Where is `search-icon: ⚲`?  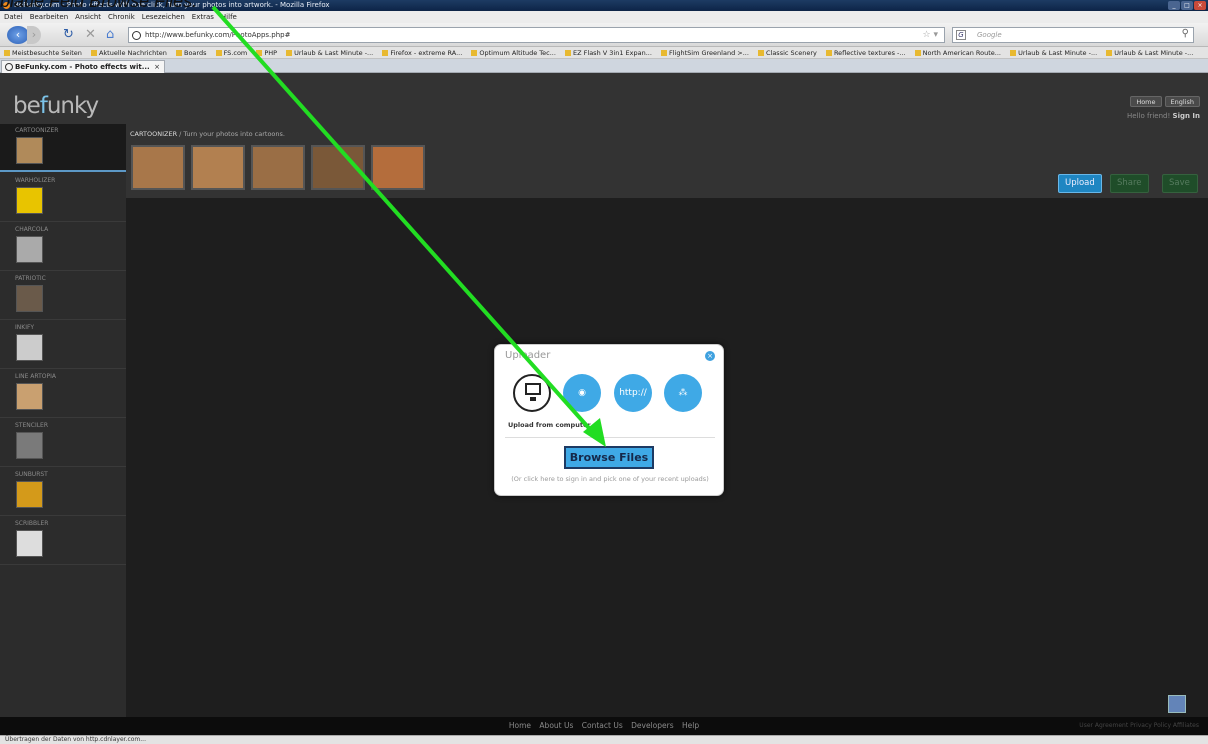
search-icon: ⚲ is located at coordinates (1185, 34).